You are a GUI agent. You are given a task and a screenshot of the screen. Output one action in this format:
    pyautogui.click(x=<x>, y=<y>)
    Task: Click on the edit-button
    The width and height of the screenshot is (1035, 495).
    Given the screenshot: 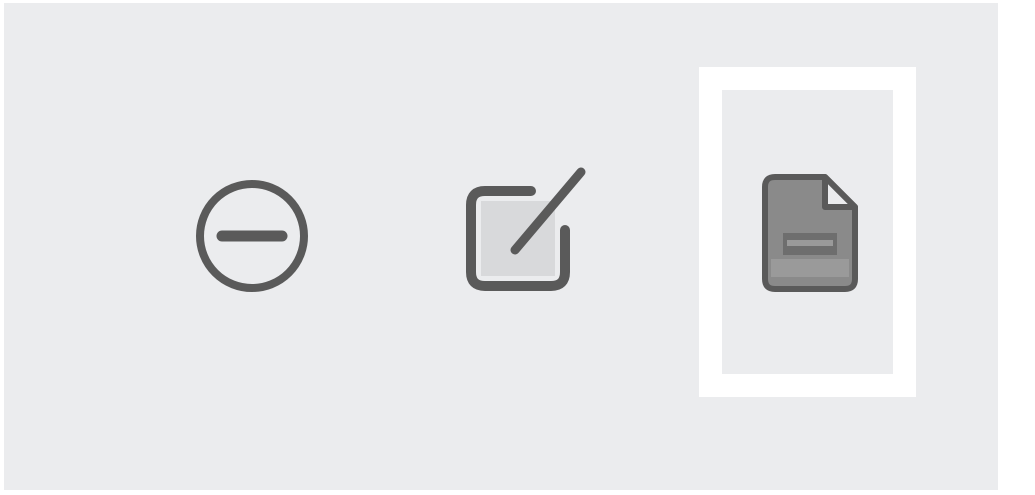 What is the action you would take?
    pyautogui.click(x=519, y=228)
    